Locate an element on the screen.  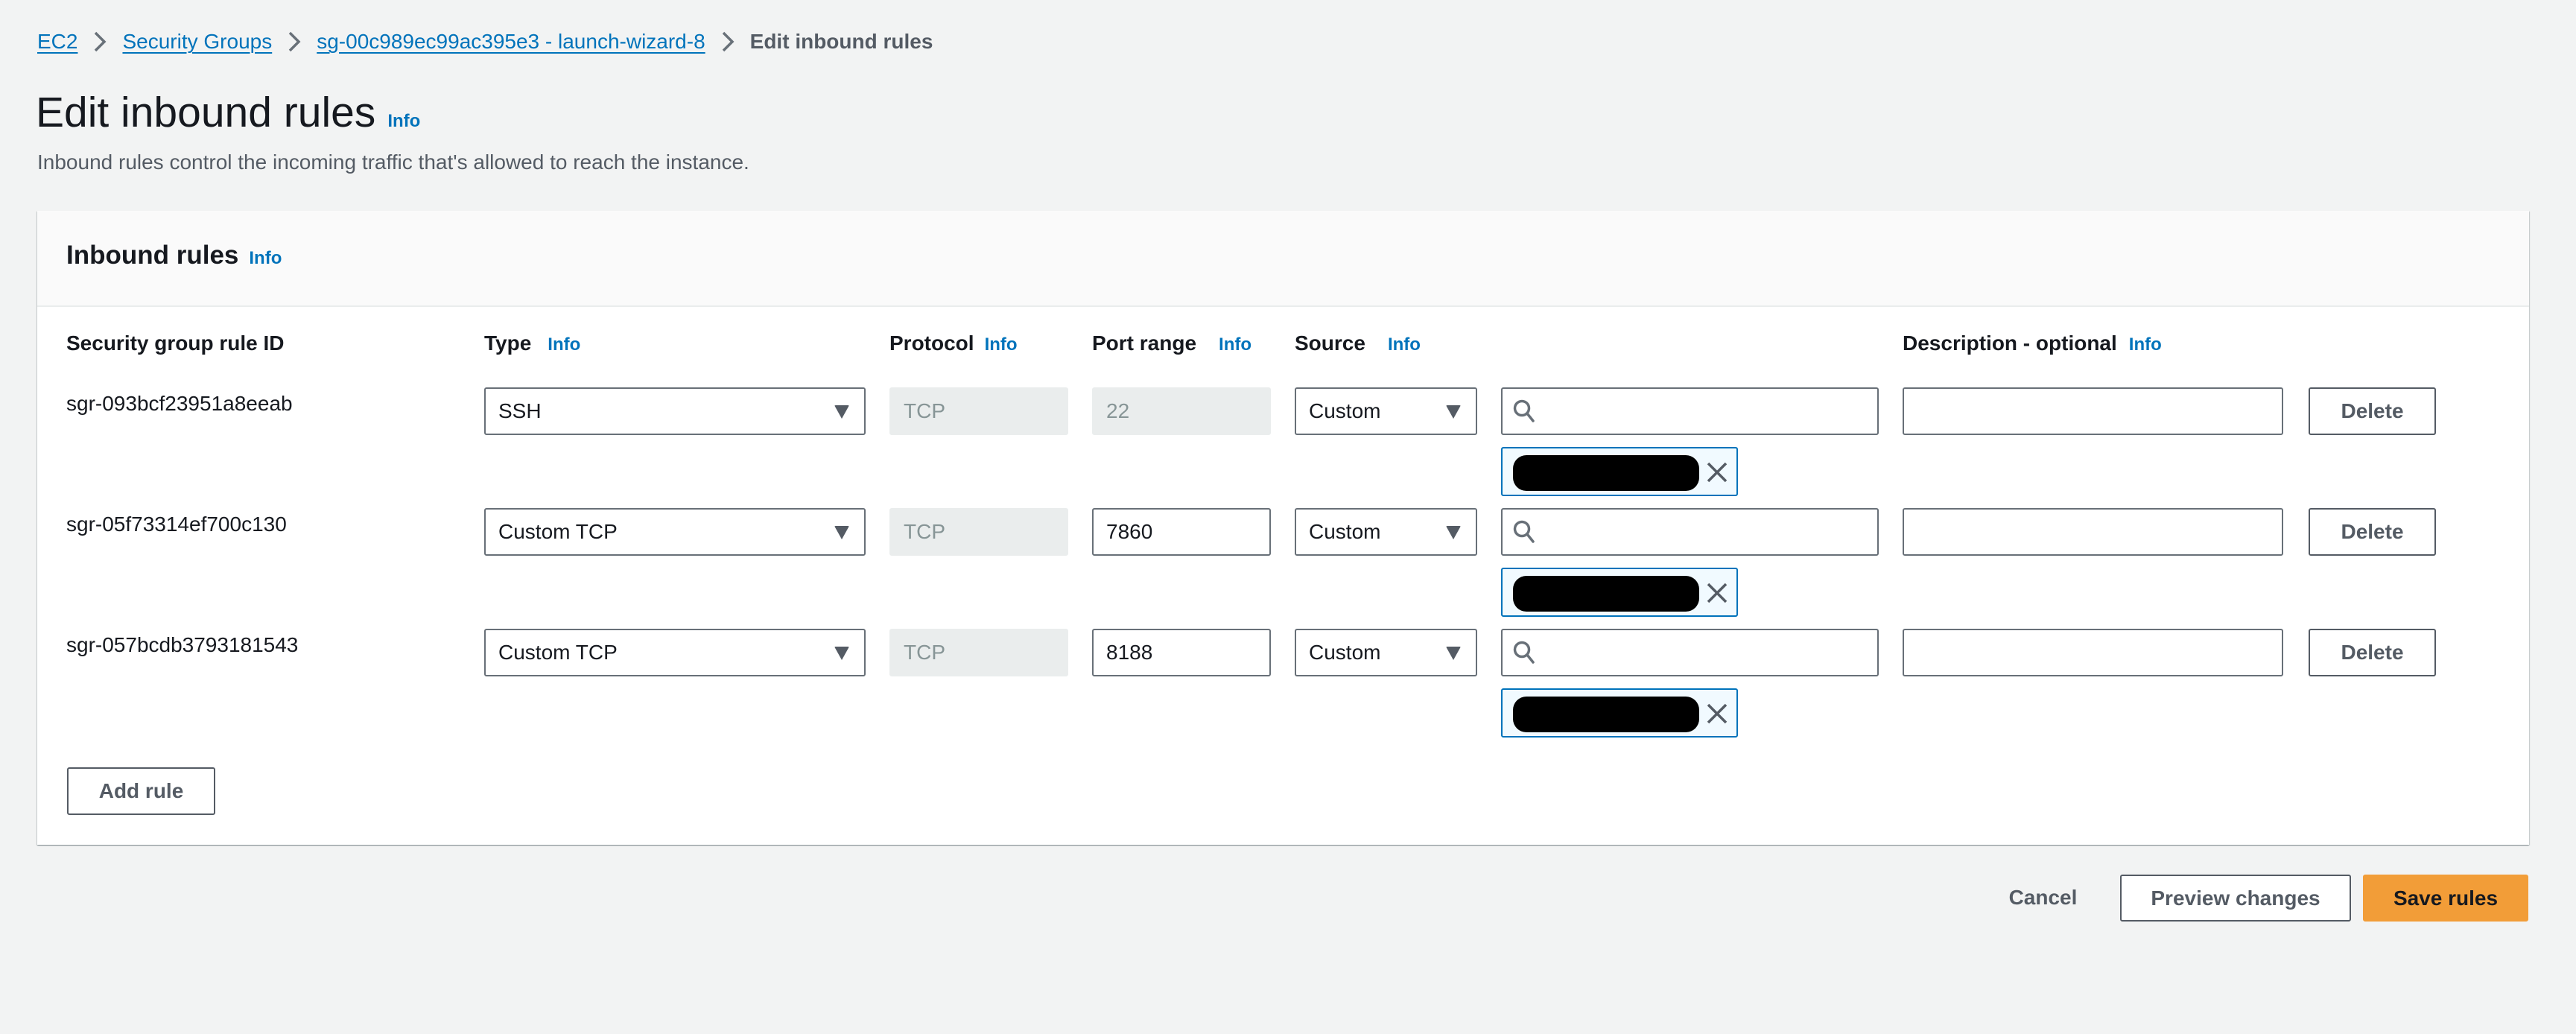
rule-id: sgr-093bcf23951a8eeab is located at coordinates (180, 403).